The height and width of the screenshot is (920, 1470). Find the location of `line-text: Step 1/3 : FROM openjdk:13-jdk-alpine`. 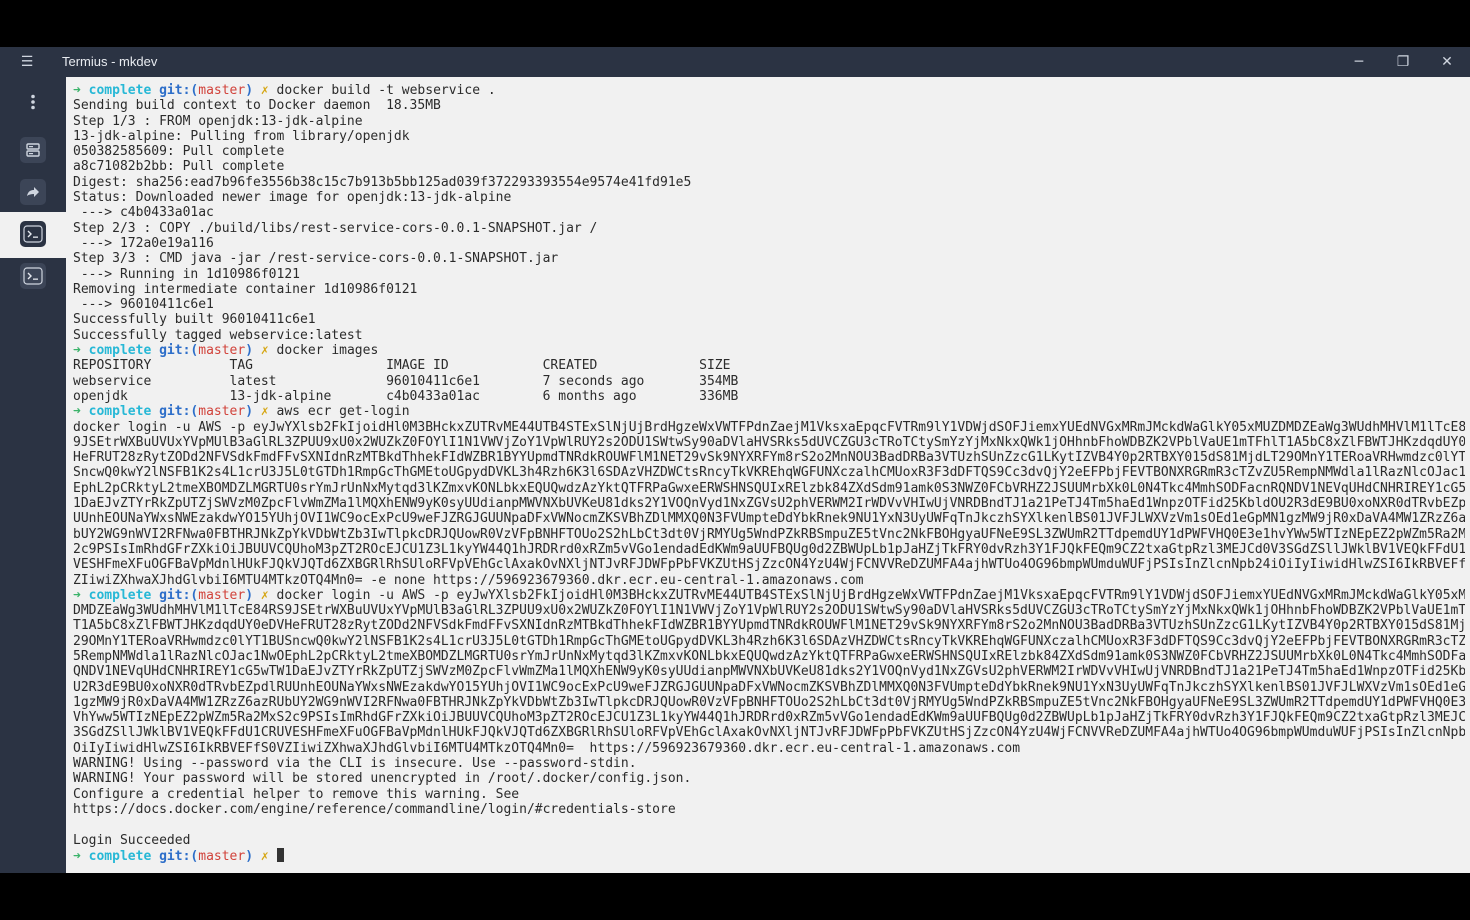

line-text: Step 1/3 : FROM openjdk:13-jdk-alpine is located at coordinates (218, 121).